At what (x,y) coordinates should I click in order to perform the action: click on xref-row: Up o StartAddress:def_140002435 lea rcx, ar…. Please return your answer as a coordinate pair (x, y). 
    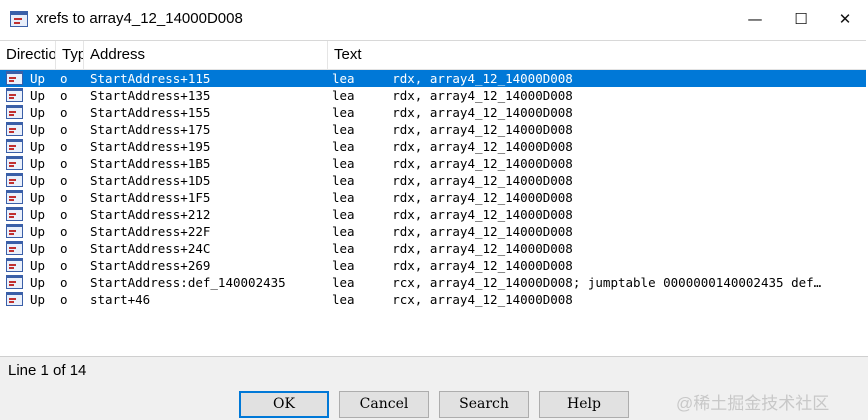
    Looking at the image, I should click on (433, 282).